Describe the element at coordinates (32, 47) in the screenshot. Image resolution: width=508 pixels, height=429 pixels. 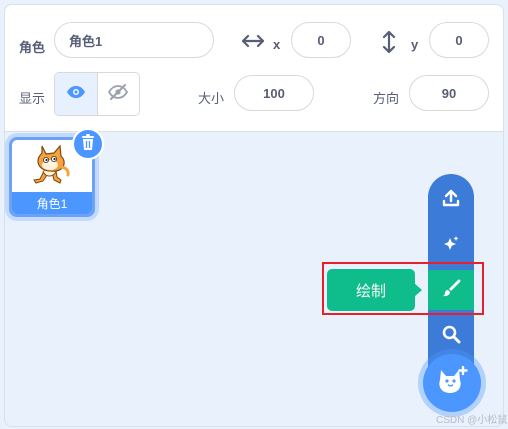
I see `sprite-label: 角色` at that location.